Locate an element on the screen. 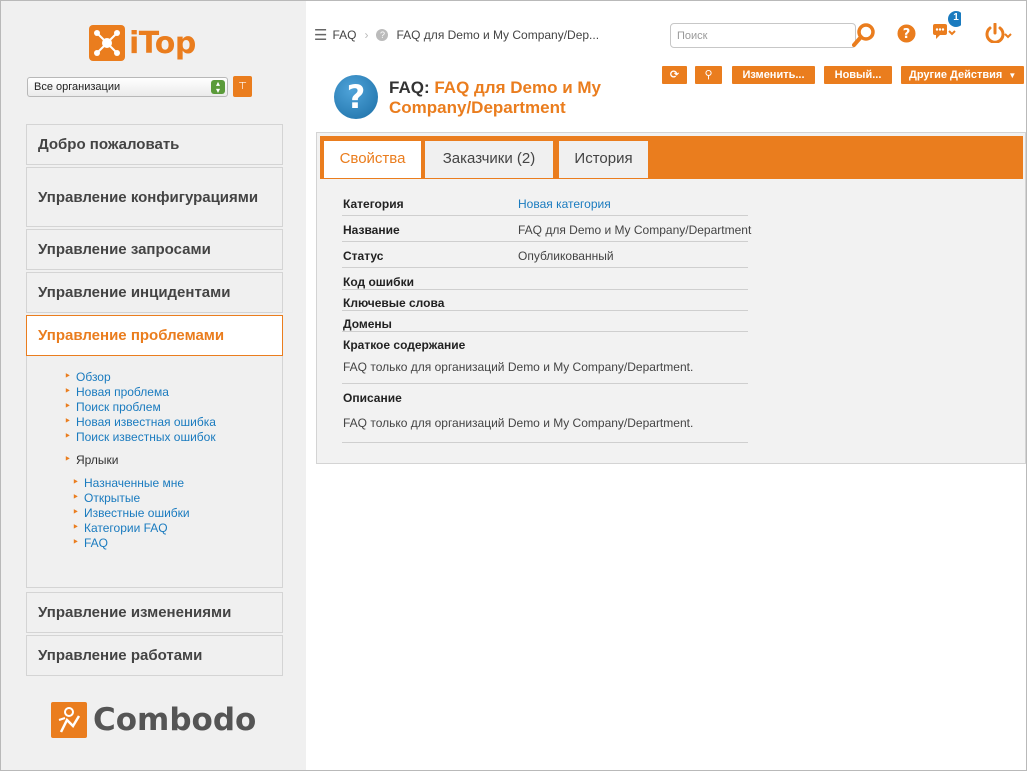  combodo-logo-icon is located at coordinates (69, 720).